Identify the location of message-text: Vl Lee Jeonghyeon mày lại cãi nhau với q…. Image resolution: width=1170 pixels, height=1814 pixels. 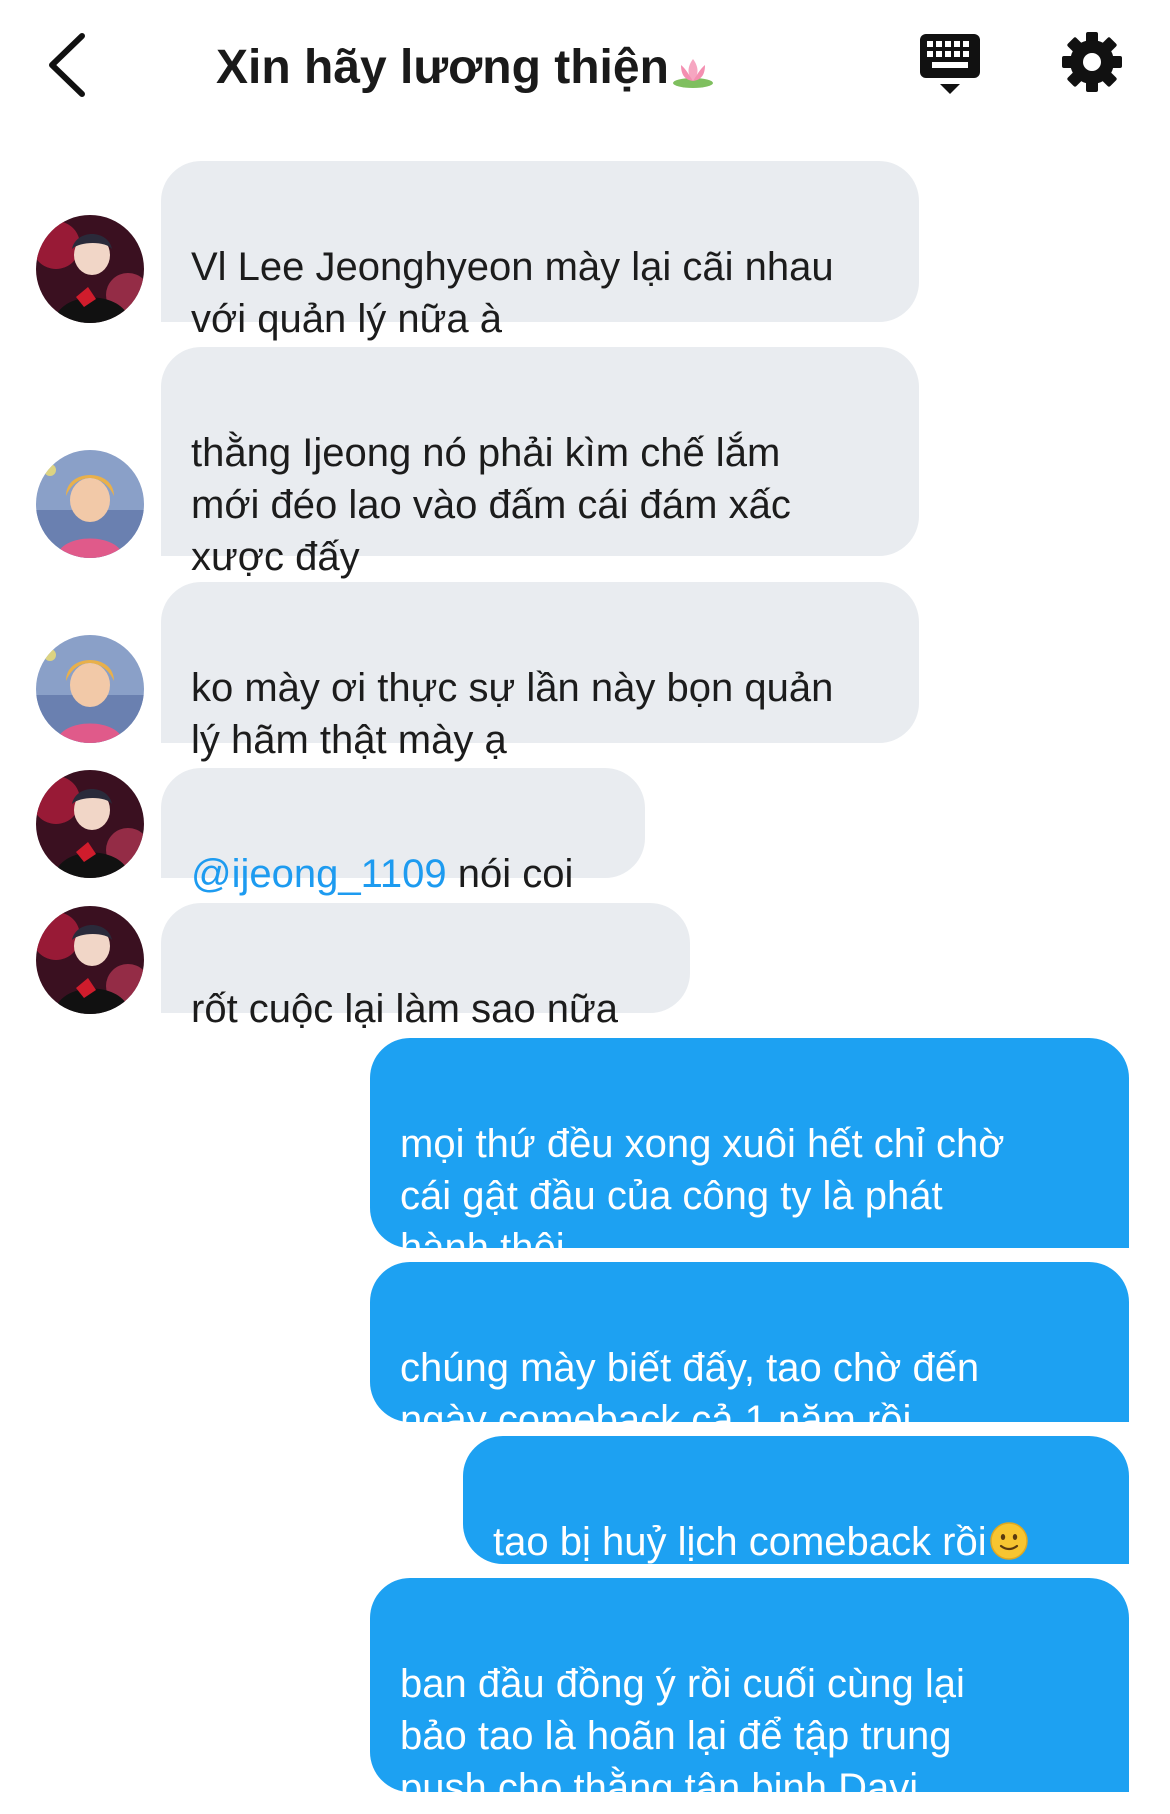
(512, 293).